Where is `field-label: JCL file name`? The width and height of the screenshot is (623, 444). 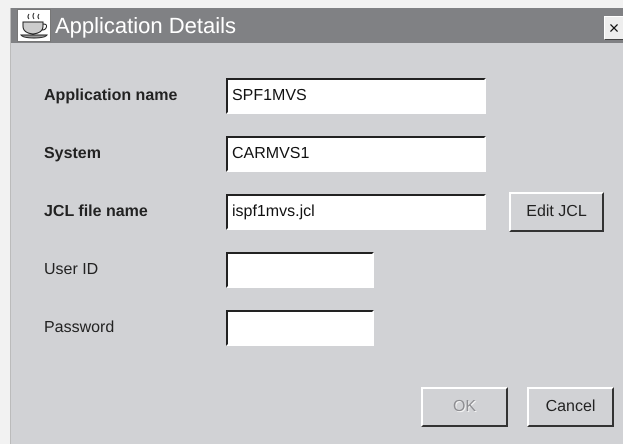
field-label: JCL file name is located at coordinates (96, 212).